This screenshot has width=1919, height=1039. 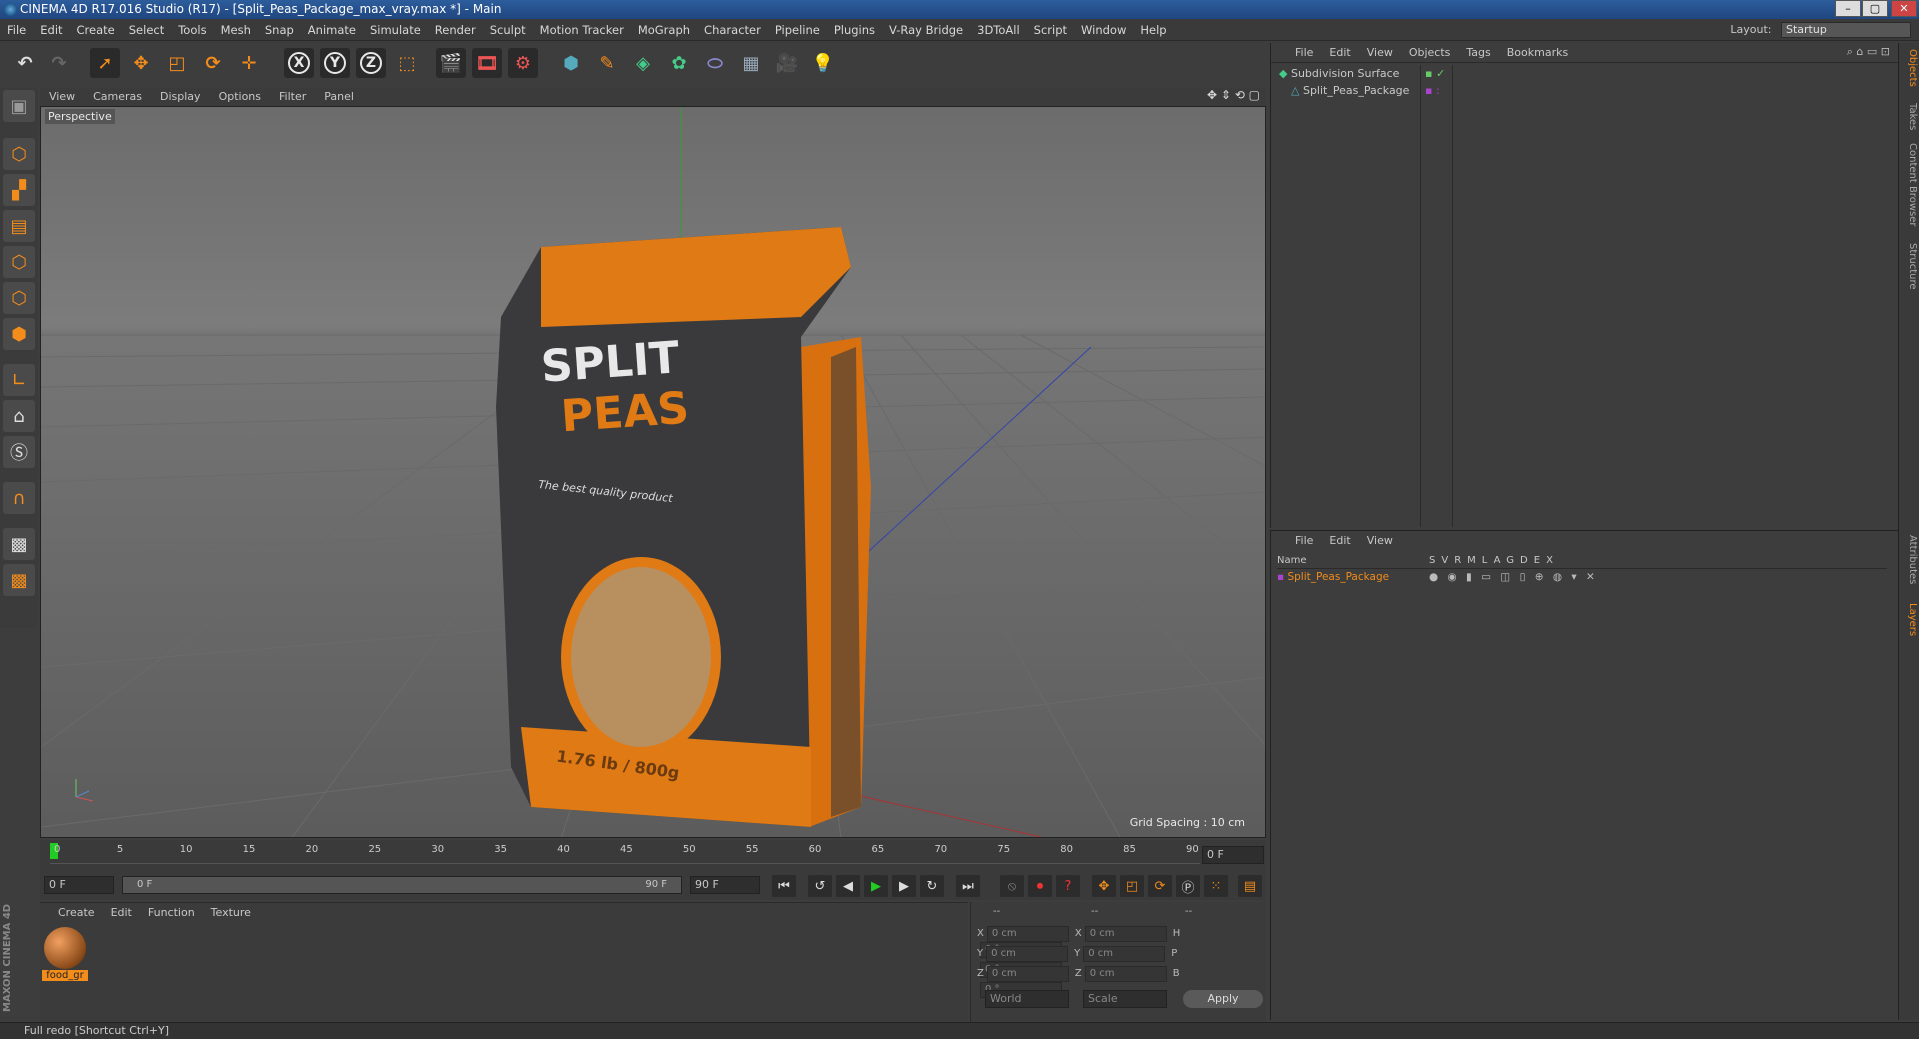 What do you see at coordinates (1104, 886) in the screenshot?
I see `key-position-icon: ✥` at bounding box center [1104, 886].